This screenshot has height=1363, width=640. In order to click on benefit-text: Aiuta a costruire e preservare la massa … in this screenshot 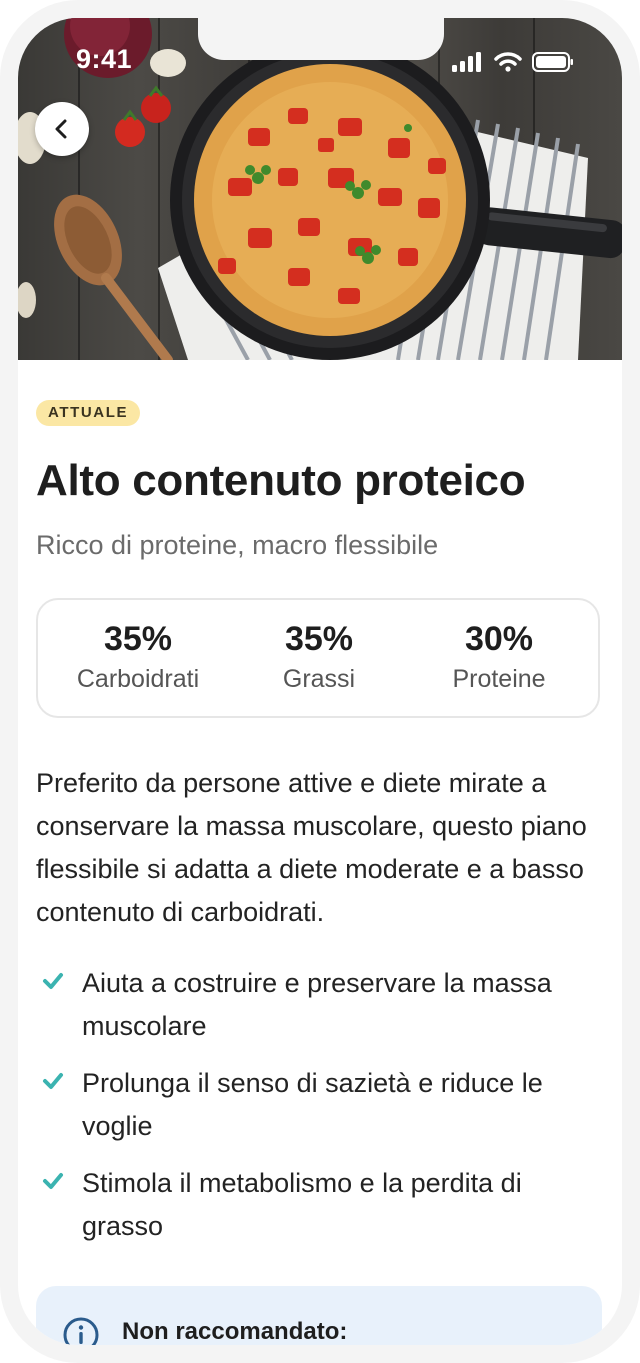, I will do `click(317, 1004)`.